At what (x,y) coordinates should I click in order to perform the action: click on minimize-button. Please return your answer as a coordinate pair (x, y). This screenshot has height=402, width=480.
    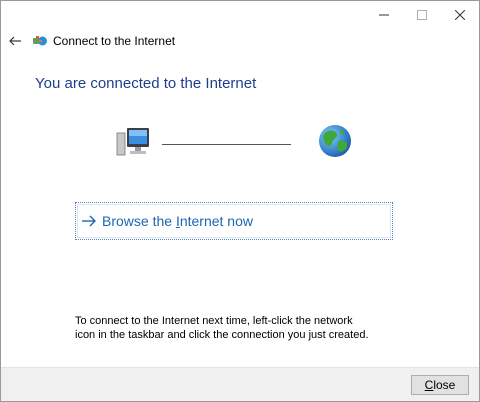
    Looking at the image, I should click on (384, 15).